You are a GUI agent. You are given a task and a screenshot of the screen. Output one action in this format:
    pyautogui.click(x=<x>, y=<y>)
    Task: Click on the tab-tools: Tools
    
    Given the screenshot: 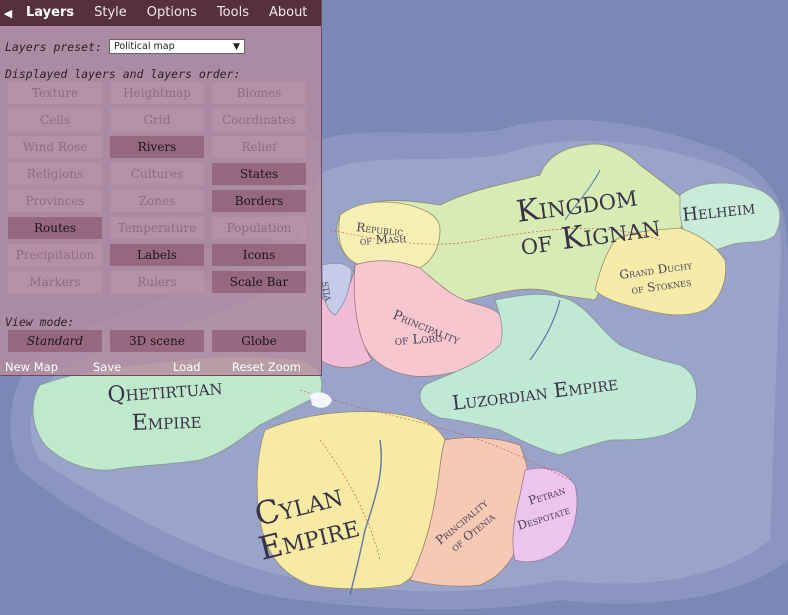 What is the action you would take?
    pyautogui.click(x=233, y=13)
    